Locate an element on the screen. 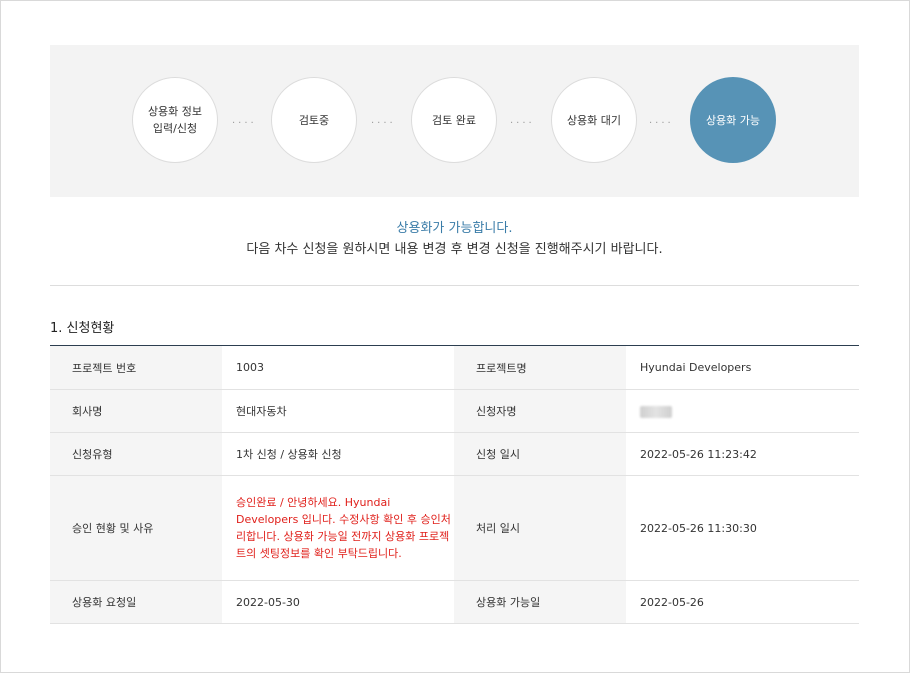 This screenshot has height=673, width=910. table-row: 상용화 요청일 2022-05-30 상용화 가능일 2022-05-26 is located at coordinates (454, 602).